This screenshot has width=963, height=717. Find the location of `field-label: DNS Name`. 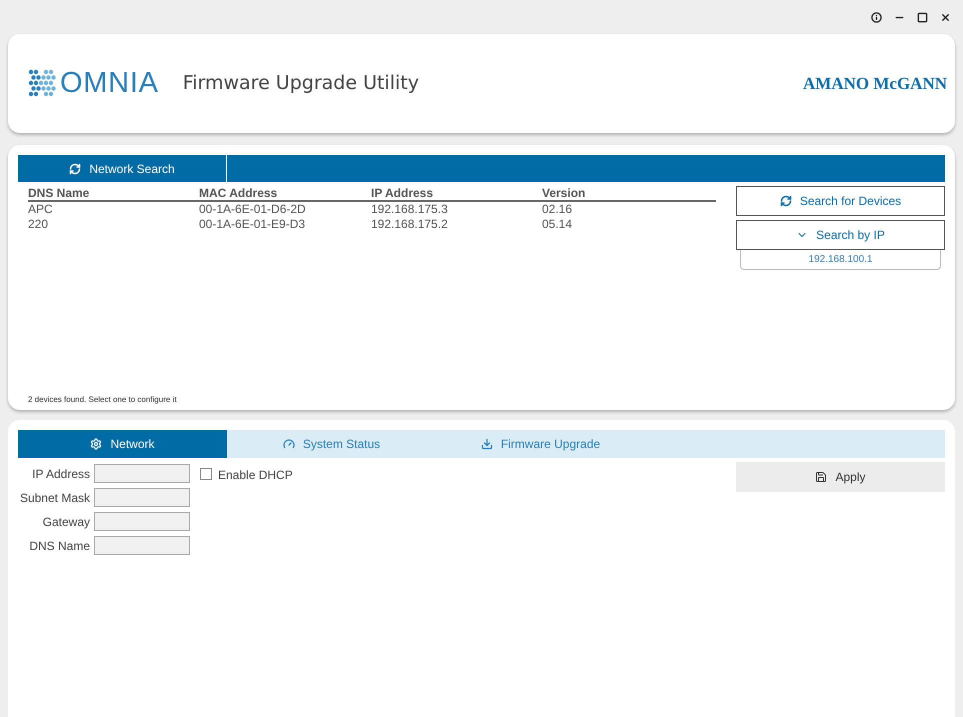

field-label: DNS Name is located at coordinates (59, 546).